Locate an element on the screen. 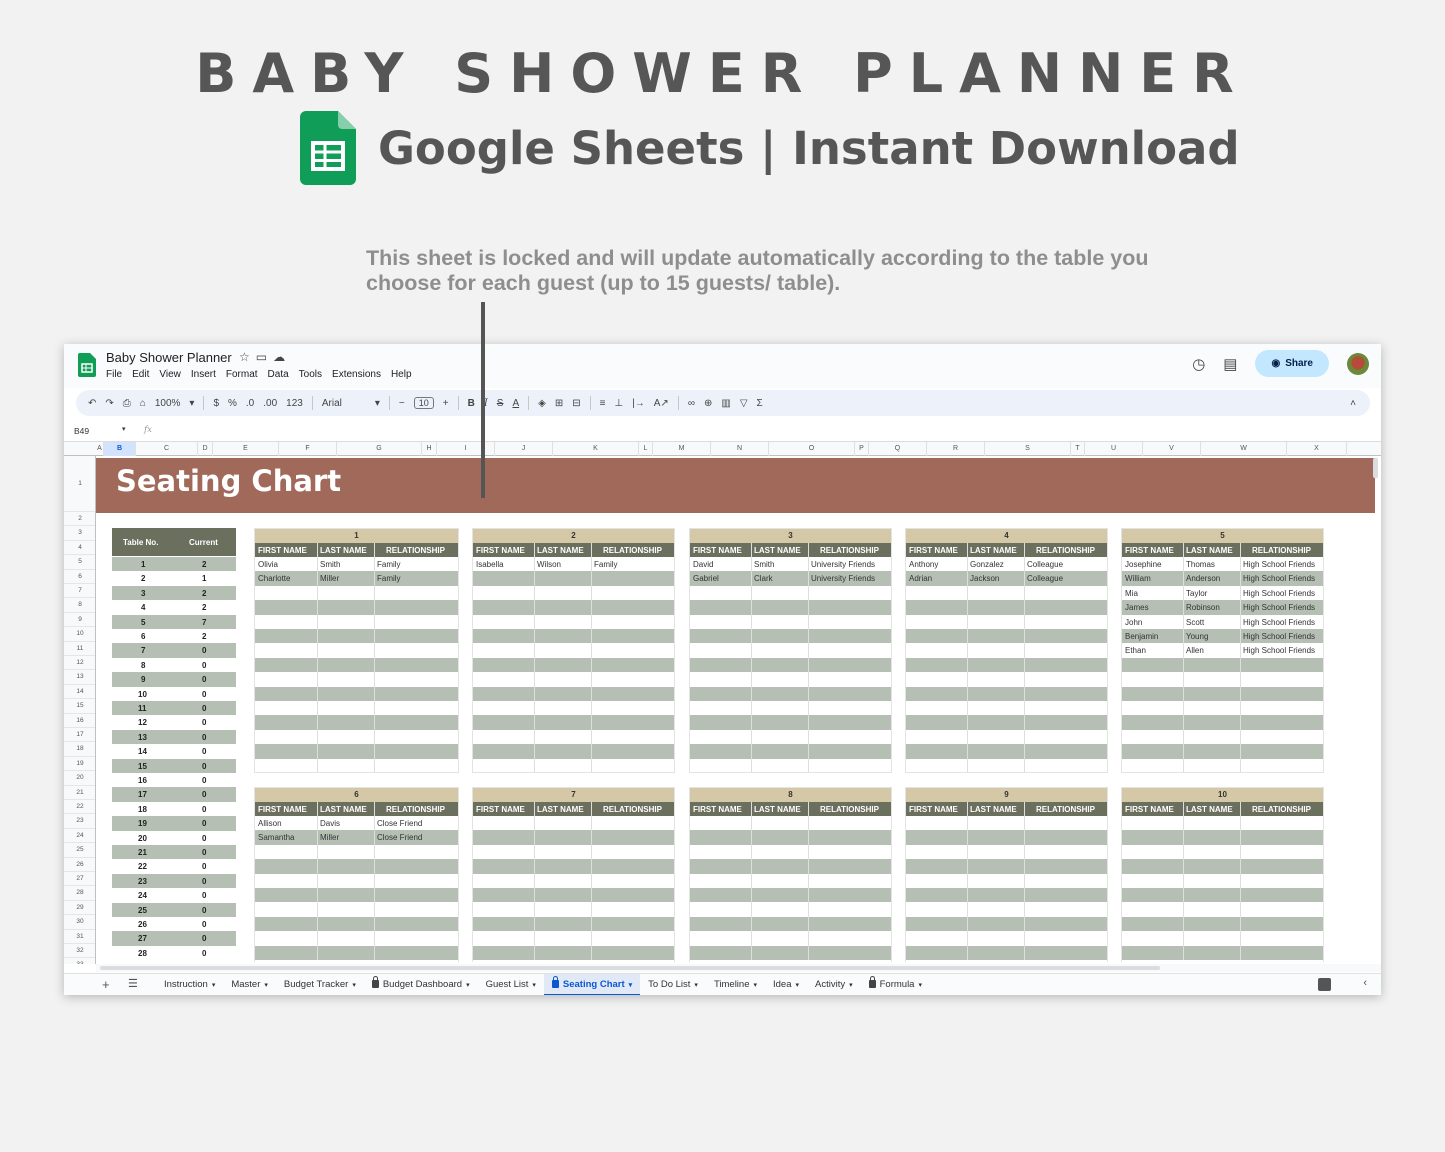 The image size is (1445, 1152). decrease-decimal-button: .0 is located at coordinates (250, 403).